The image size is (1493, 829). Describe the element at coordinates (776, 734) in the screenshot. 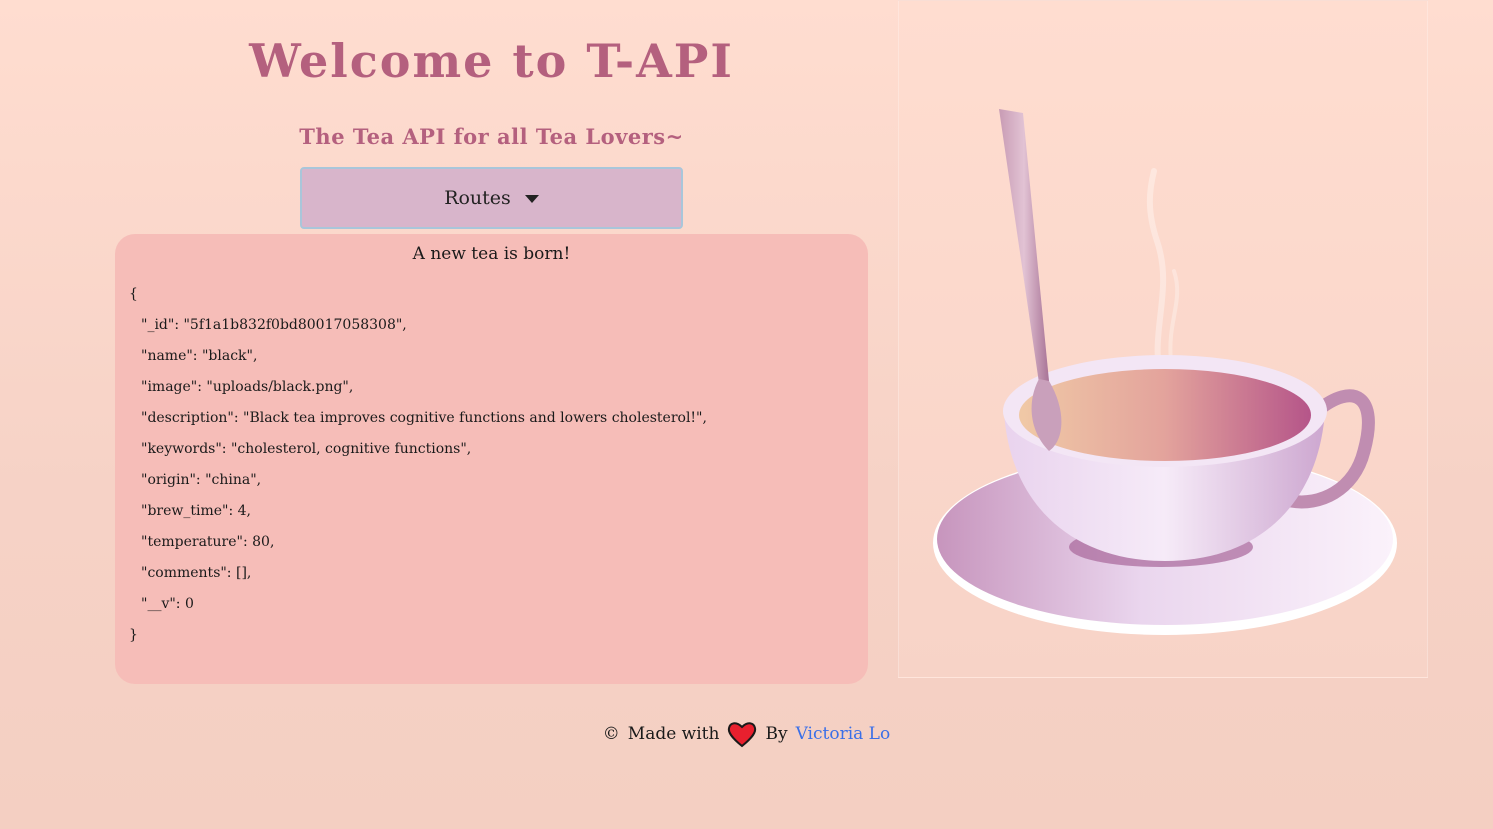

I see `by-text: By` at that location.